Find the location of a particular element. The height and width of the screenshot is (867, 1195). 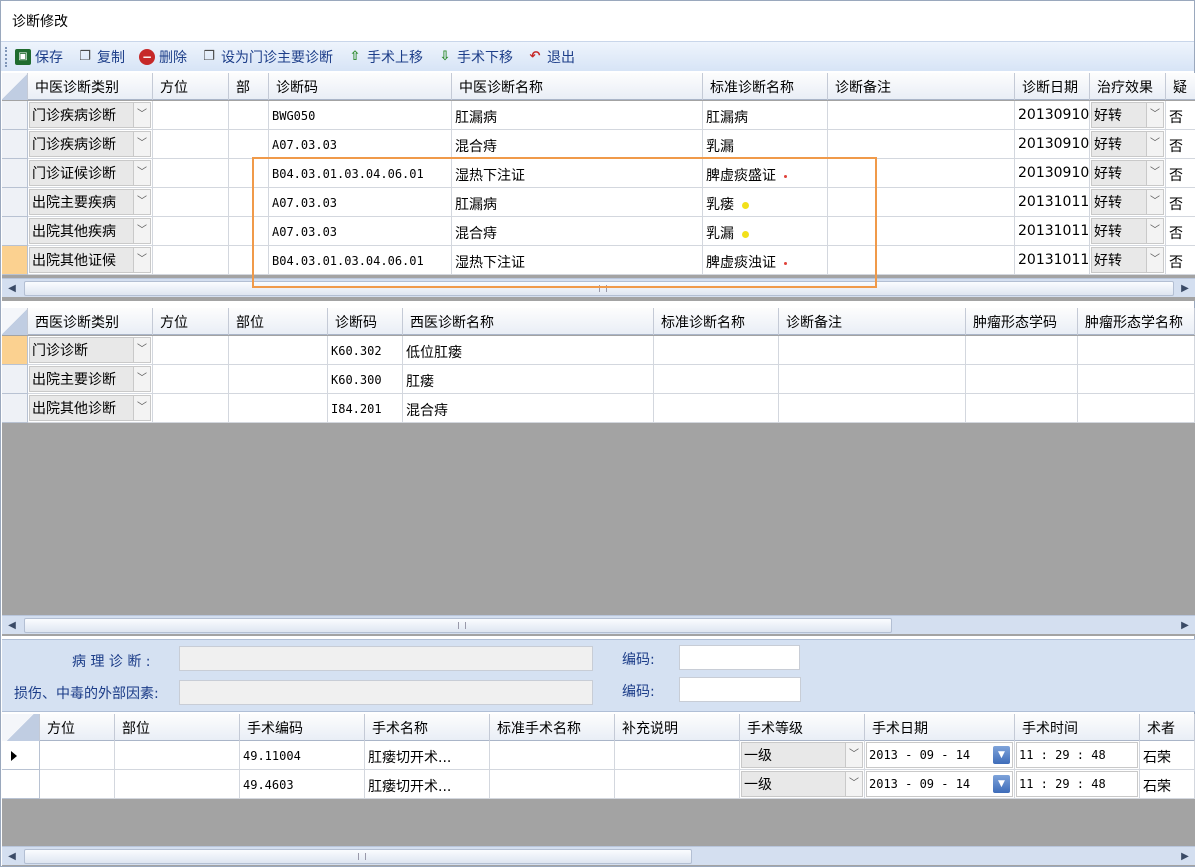

table-row: 门诊疾病诊断 ﹀ A07.03.03 混合痔 乳漏 20130910 好转 ﹀ 否 is located at coordinates (598, 144).